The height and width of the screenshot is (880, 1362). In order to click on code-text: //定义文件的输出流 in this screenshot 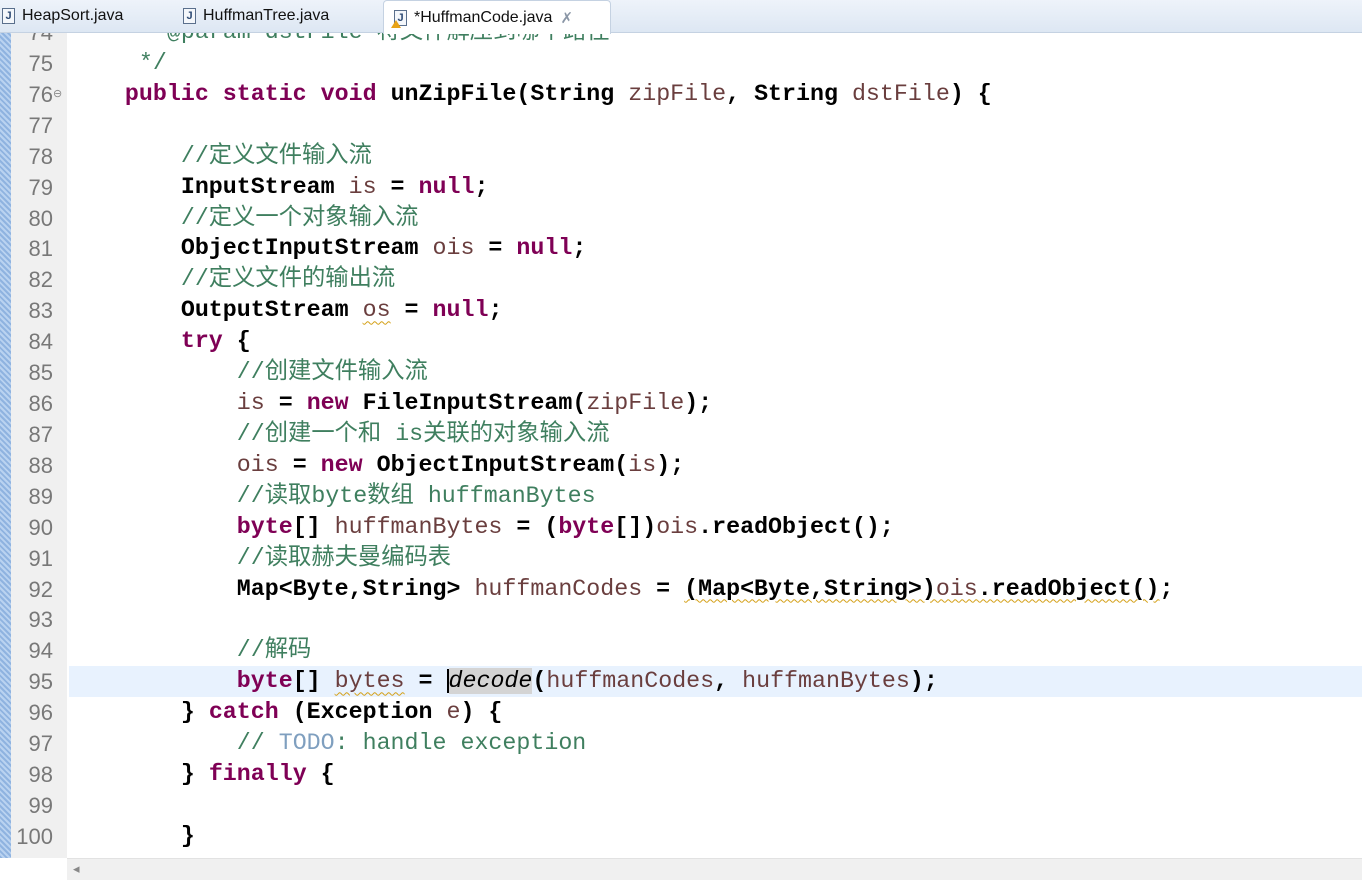, I will do `click(715, 279)`.